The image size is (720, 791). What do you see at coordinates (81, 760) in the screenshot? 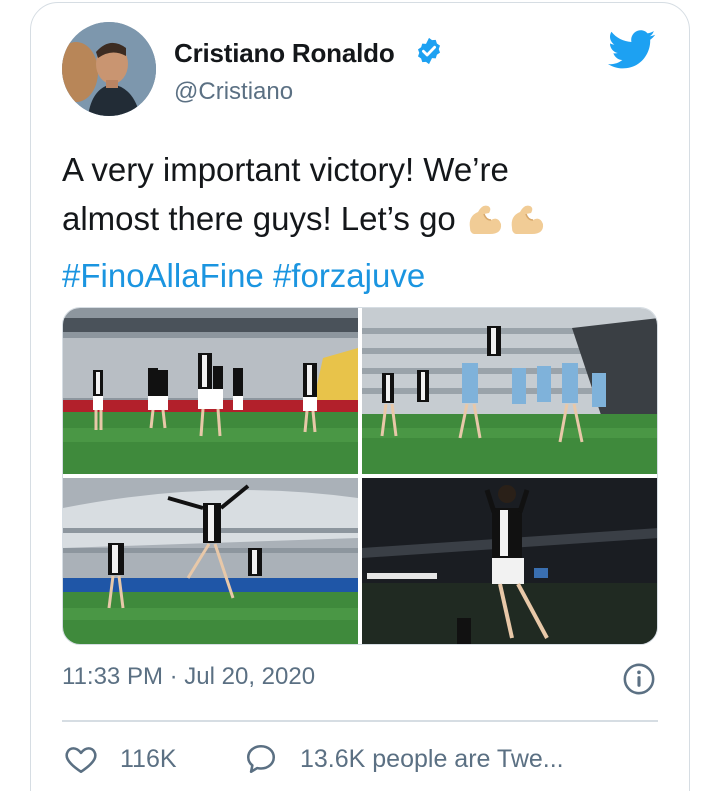
I see `heart-icon` at bounding box center [81, 760].